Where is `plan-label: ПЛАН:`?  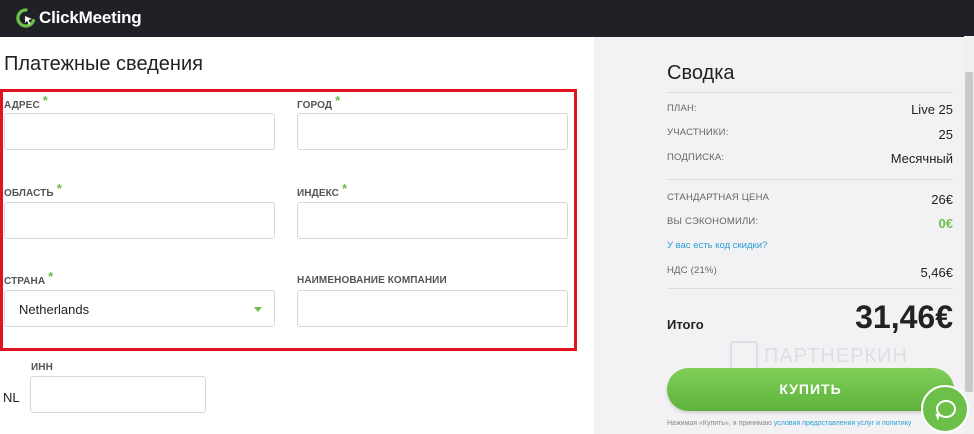 plan-label: ПЛАН: is located at coordinates (682, 108).